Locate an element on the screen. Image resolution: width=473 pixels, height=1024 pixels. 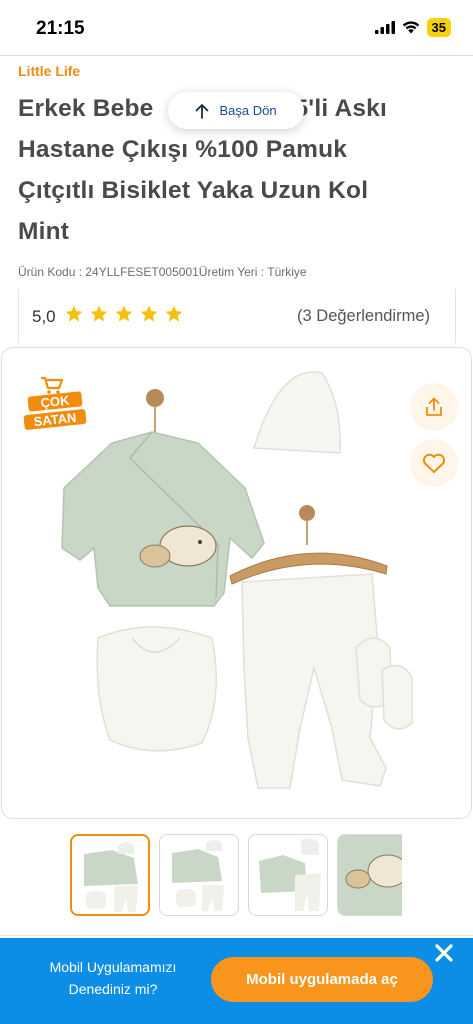
back-to-top-label: Başa Dön is located at coordinates (248, 110).